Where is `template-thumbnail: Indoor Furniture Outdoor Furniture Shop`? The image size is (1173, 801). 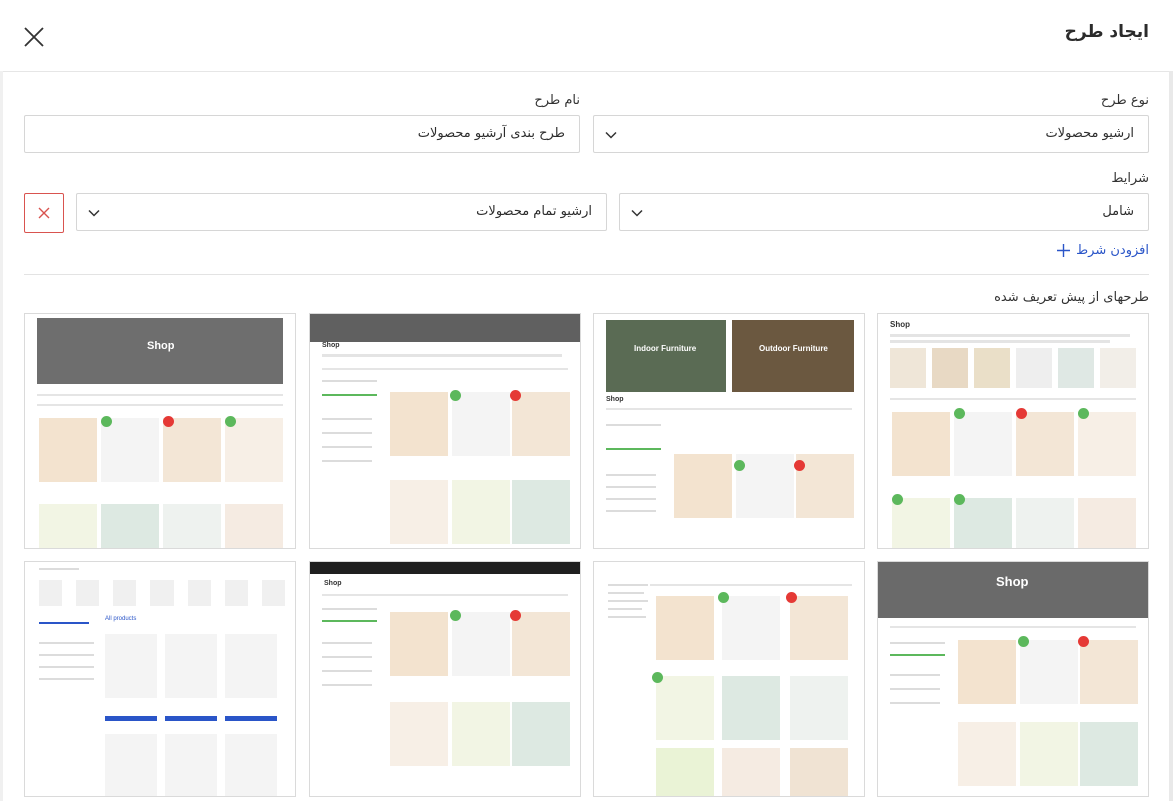
template-thumbnail: Indoor Furniture Outdoor Furniture Shop is located at coordinates (729, 431).